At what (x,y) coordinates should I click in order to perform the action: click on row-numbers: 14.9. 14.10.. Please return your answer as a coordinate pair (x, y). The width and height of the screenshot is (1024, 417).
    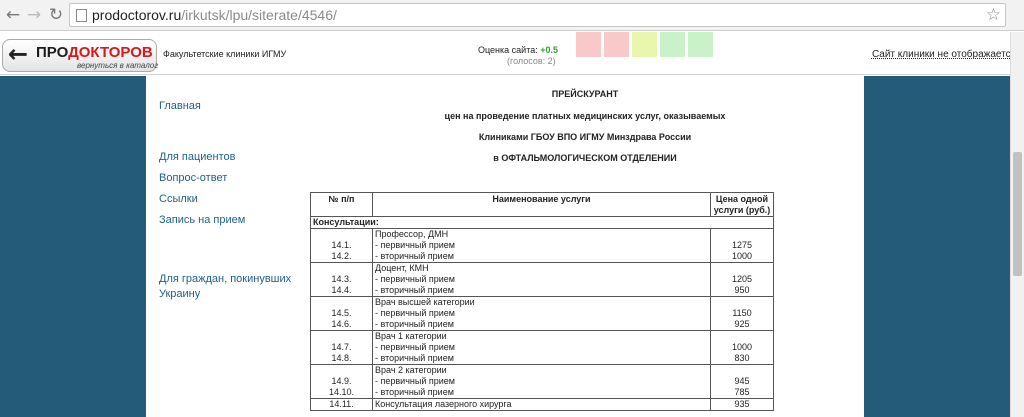
    Looking at the image, I should click on (341, 381).